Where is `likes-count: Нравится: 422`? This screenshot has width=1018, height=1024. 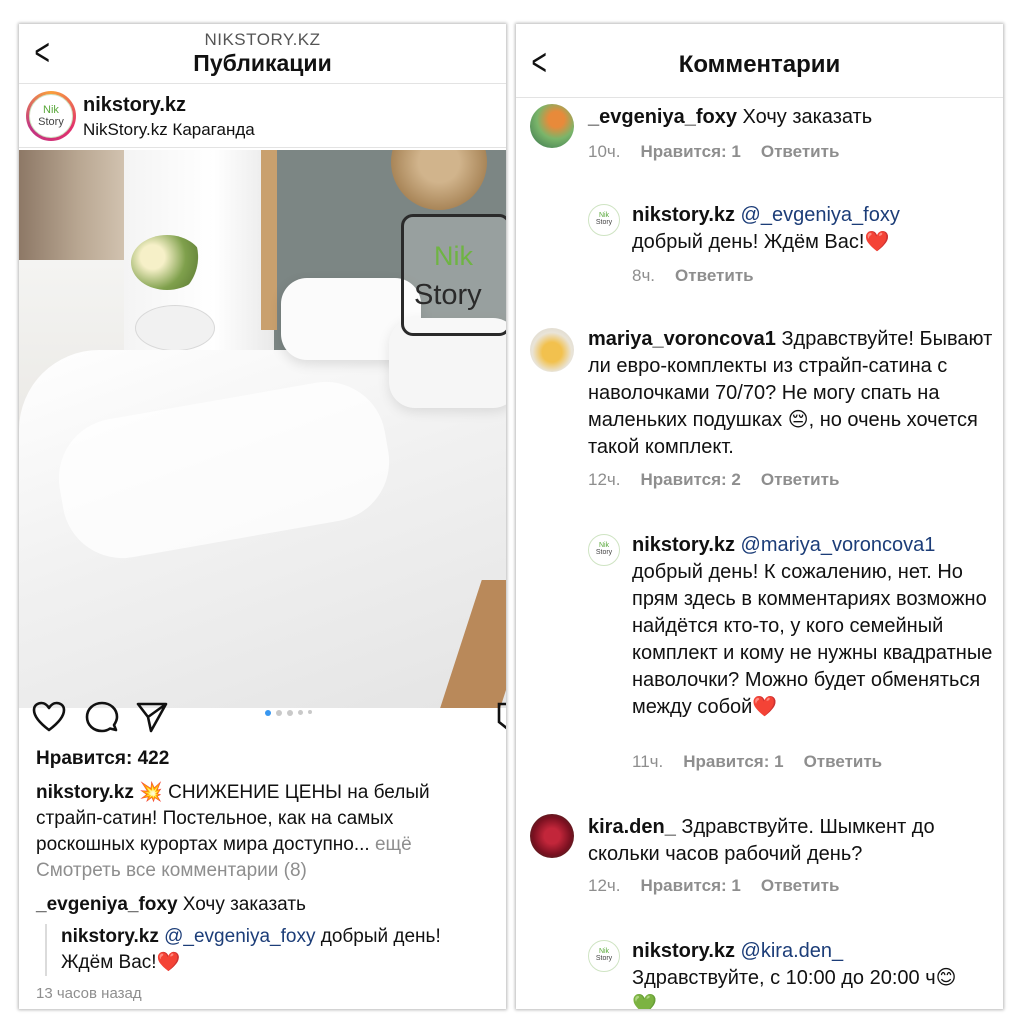 likes-count: Нравится: 422 is located at coordinates (102, 759).